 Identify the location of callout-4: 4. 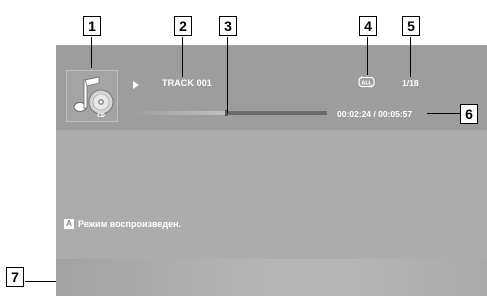
(368, 26).